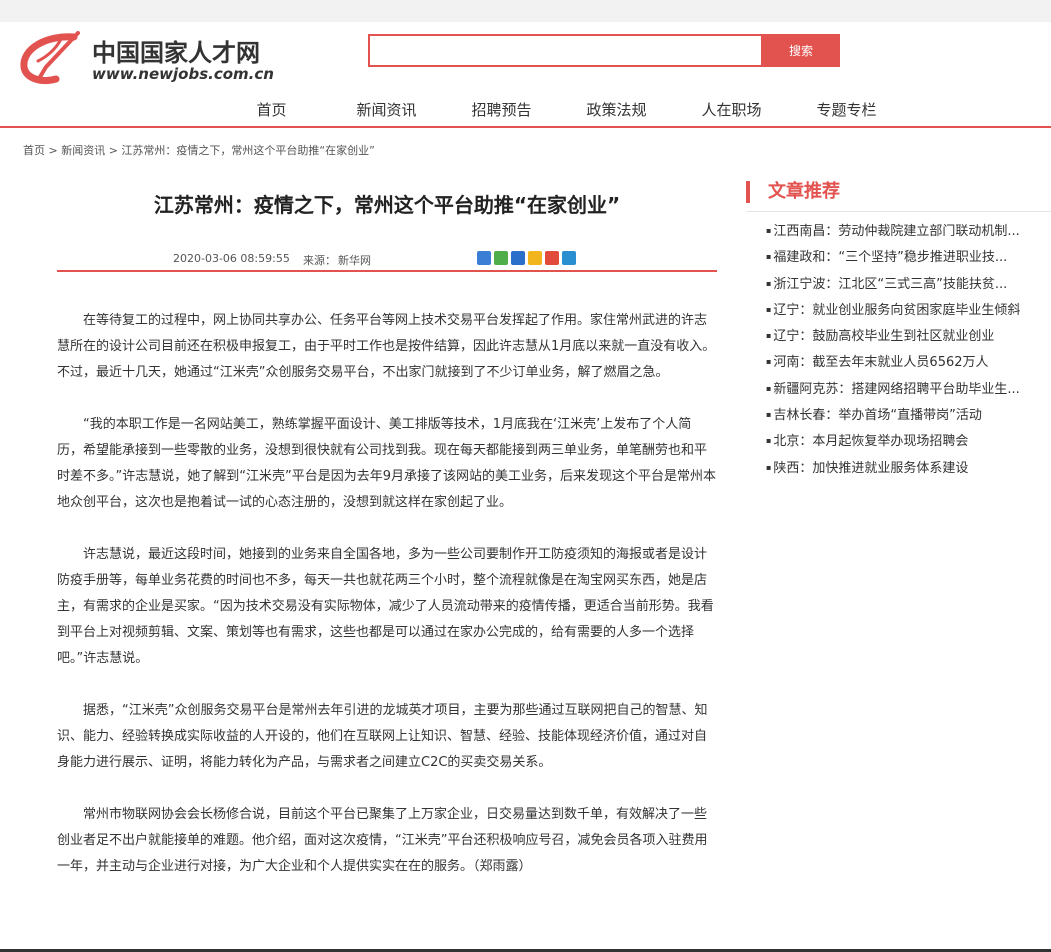 The width and height of the screenshot is (1051, 952). What do you see at coordinates (748, 192) in the screenshot?
I see `sidebar-accent-bar` at bounding box center [748, 192].